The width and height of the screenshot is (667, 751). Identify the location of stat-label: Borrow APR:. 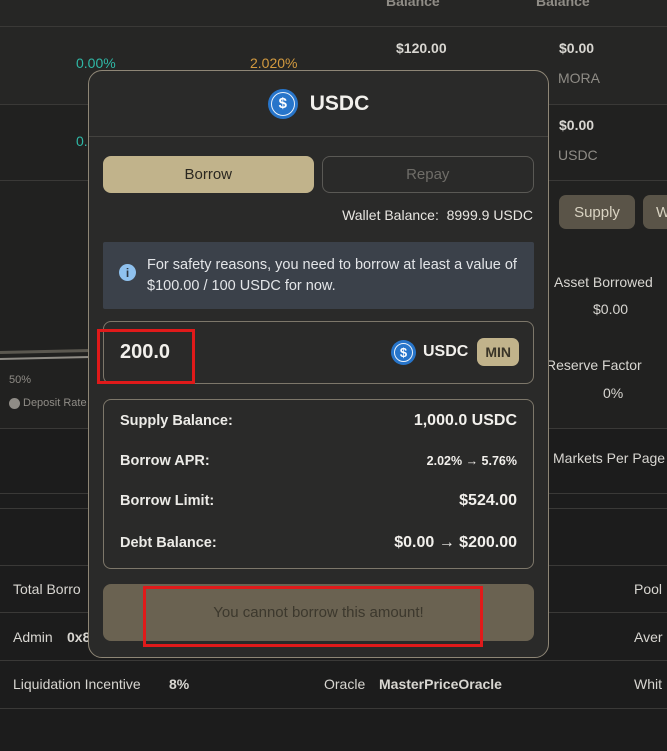
(165, 461).